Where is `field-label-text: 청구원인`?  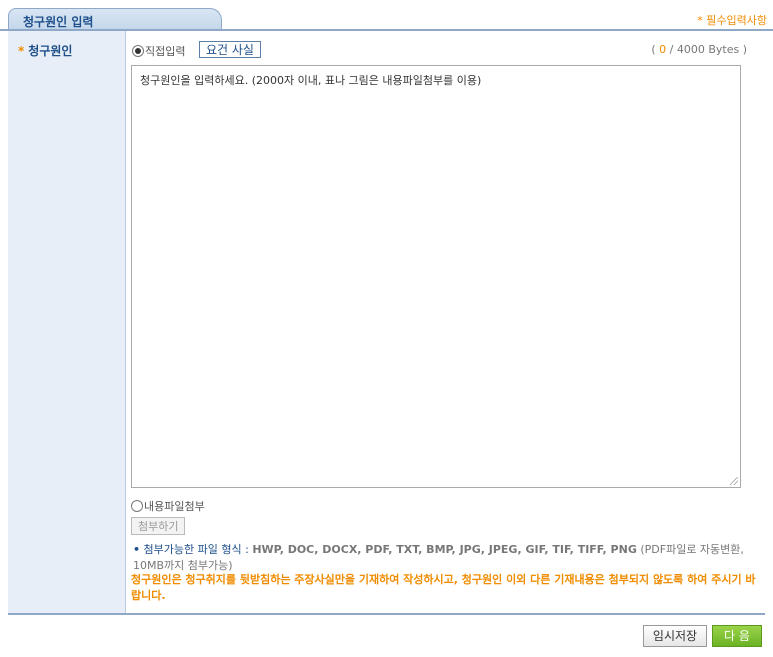
field-label-text: 청구원인 is located at coordinates (50, 51).